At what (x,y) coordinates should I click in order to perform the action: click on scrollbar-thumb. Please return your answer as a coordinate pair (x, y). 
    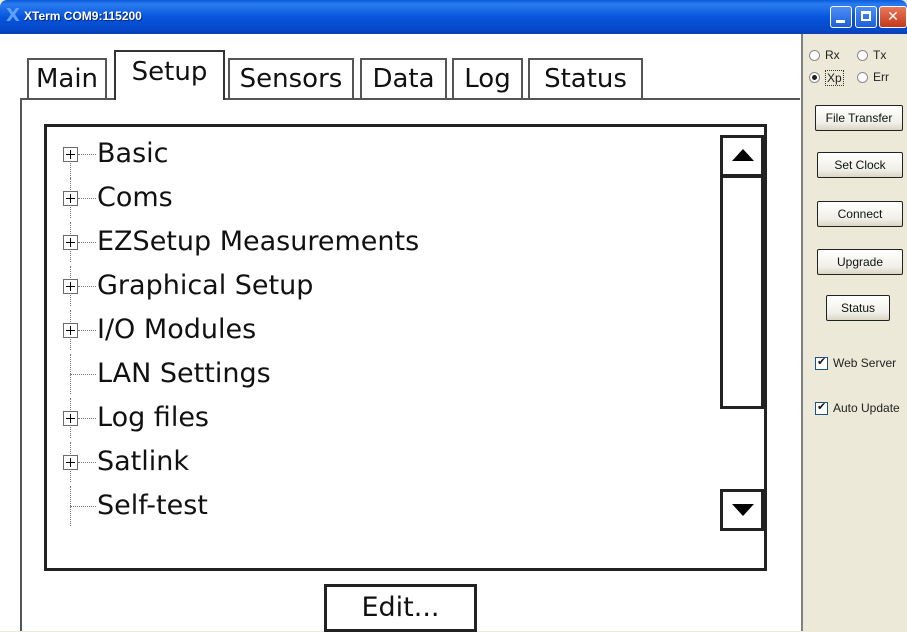
    Looking at the image, I should click on (742, 292).